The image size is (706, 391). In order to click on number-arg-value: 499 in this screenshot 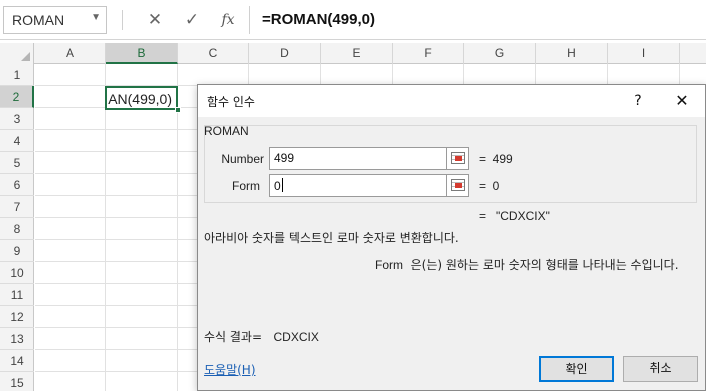, I will do `click(284, 158)`.